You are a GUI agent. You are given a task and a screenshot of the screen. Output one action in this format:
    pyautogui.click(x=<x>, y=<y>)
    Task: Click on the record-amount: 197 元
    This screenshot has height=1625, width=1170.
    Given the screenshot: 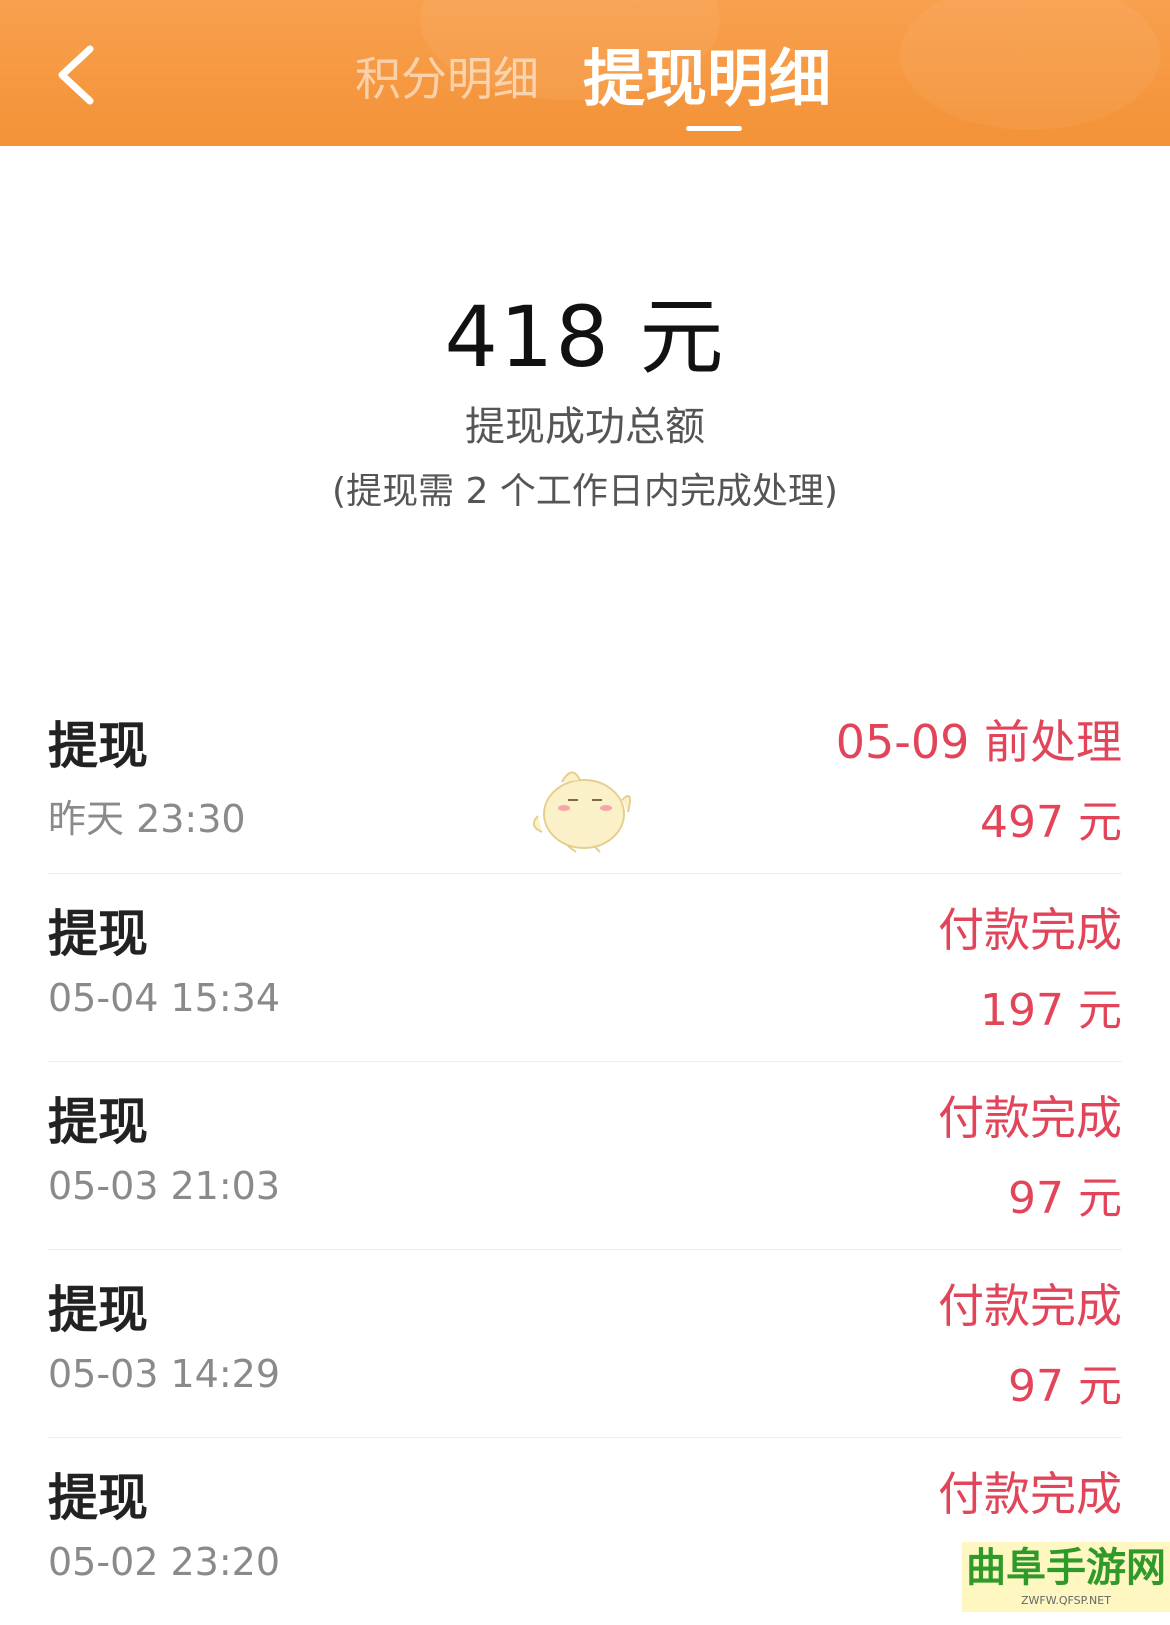 What is the action you would take?
    pyautogui.click(x=1051, y=1010)
    